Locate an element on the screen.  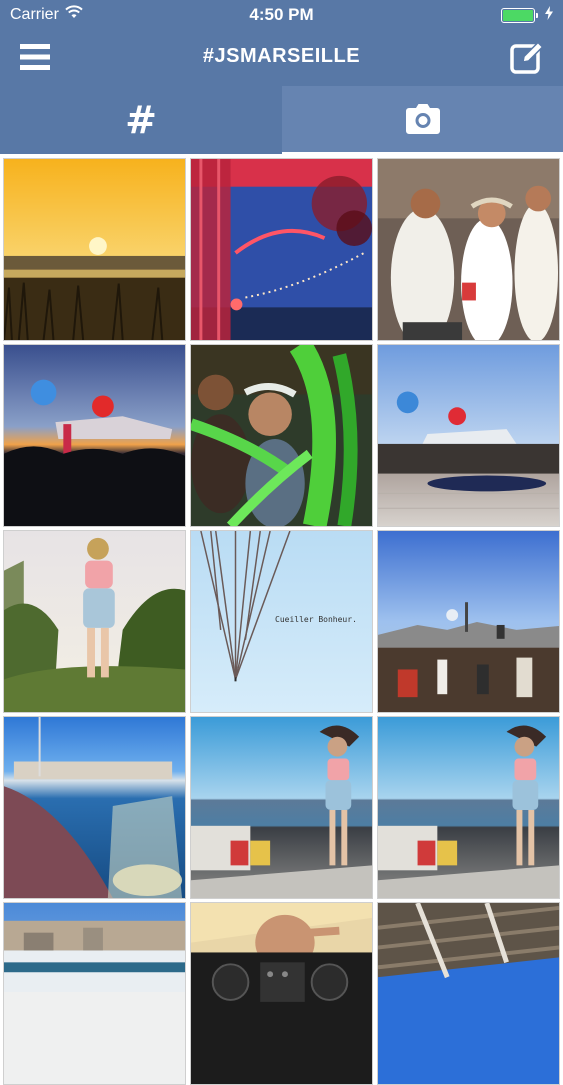
page-title: #JSMARSEILLE is located at coordinates (281, 56).